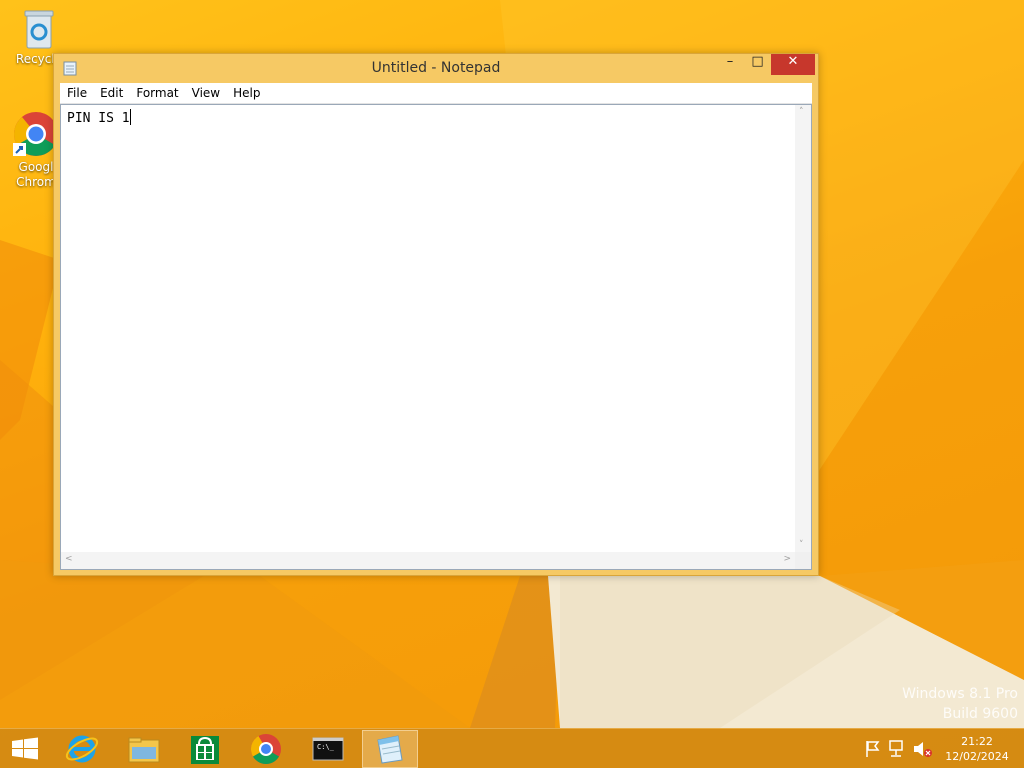 Image resolution: width=1024 pixels, height=768 pixels. Describe the element at coordinates (757, 64) in the screenshot. I see `maximize-button: □` at that location.